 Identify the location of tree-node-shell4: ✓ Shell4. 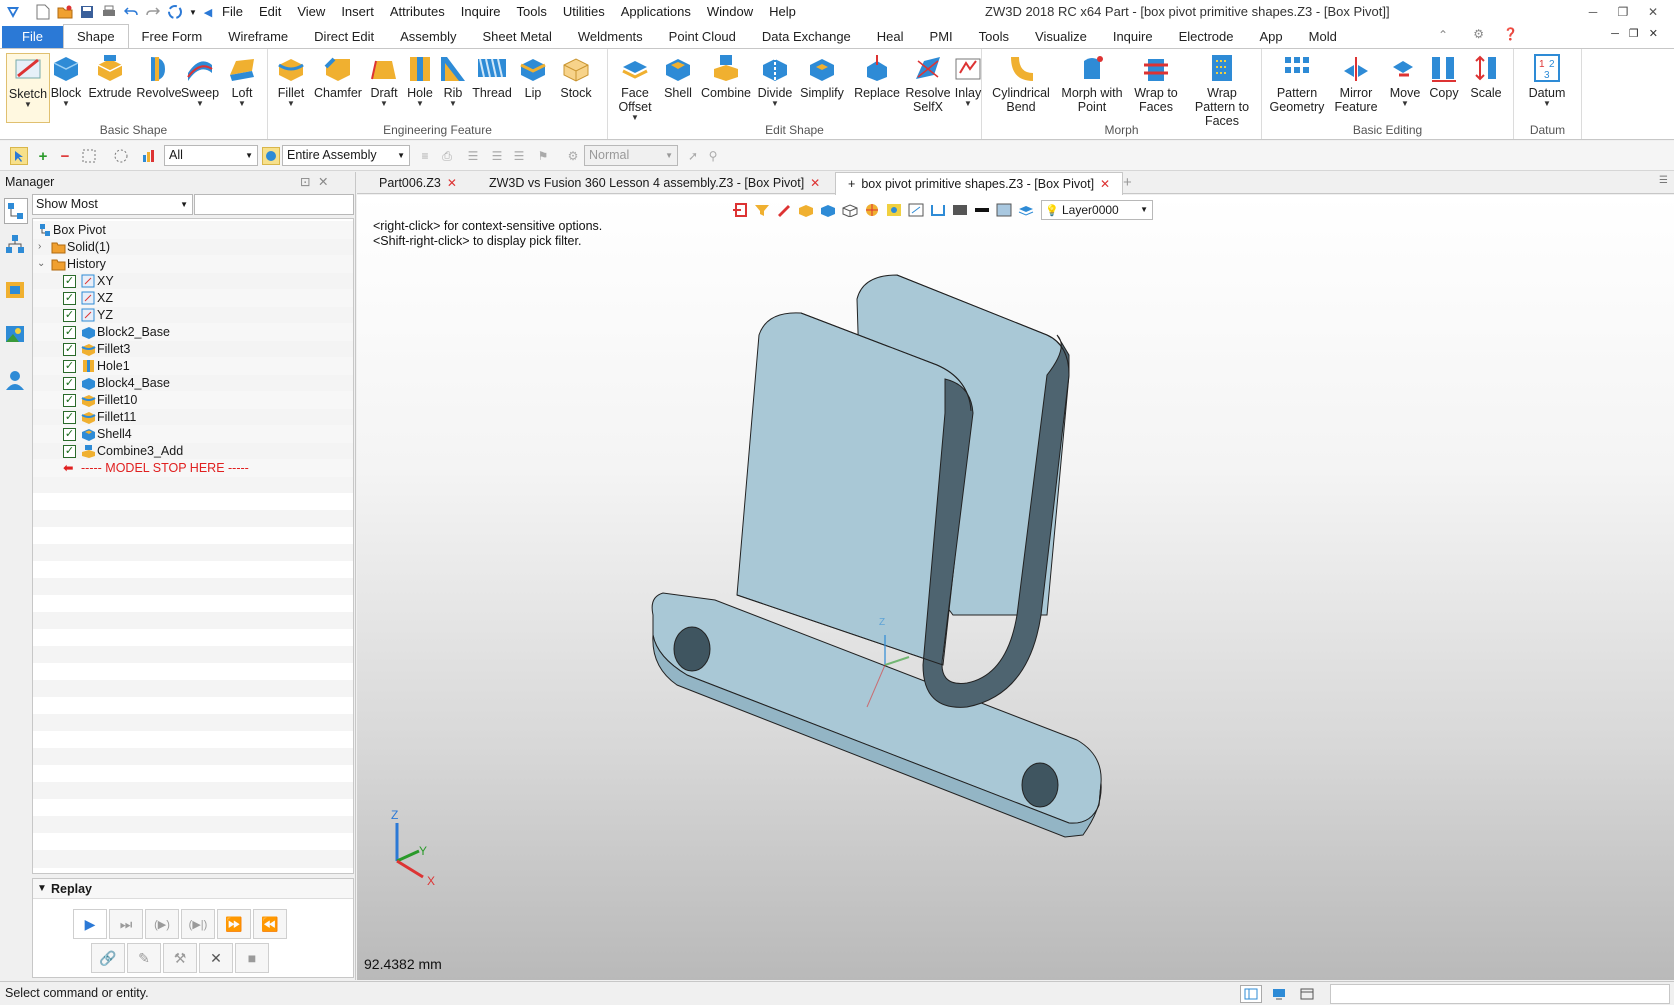
(193, 434).